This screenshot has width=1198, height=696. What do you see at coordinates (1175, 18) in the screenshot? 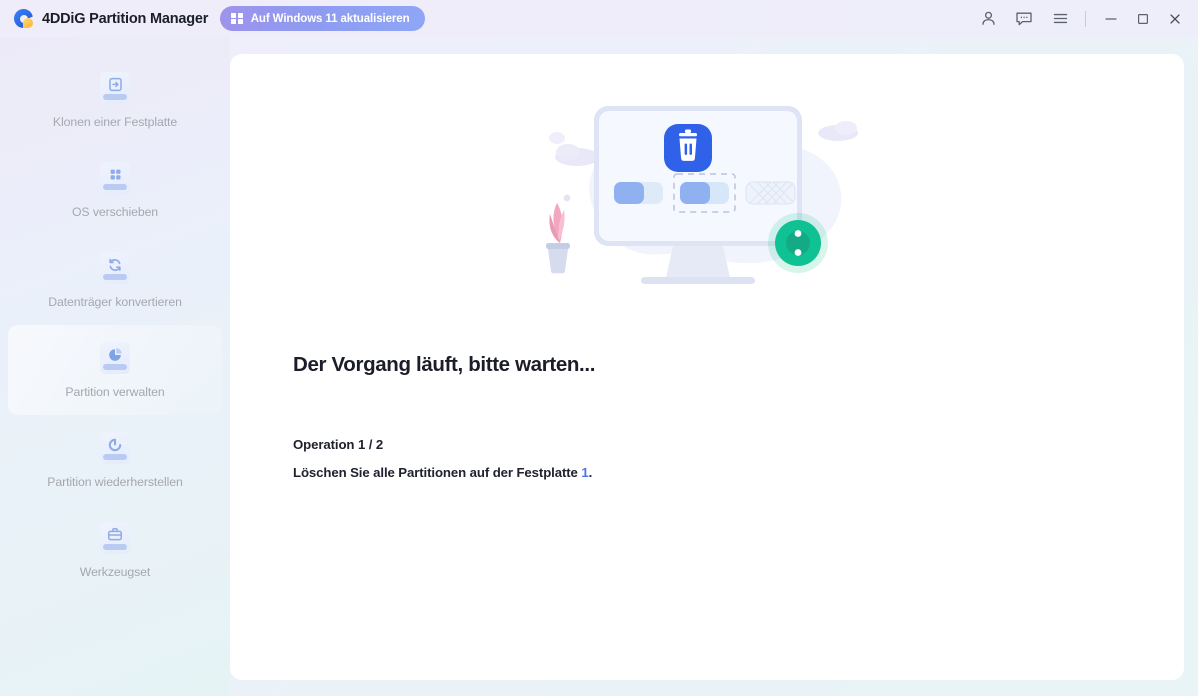
I see `close-button` at bounding box center [1175, 18].